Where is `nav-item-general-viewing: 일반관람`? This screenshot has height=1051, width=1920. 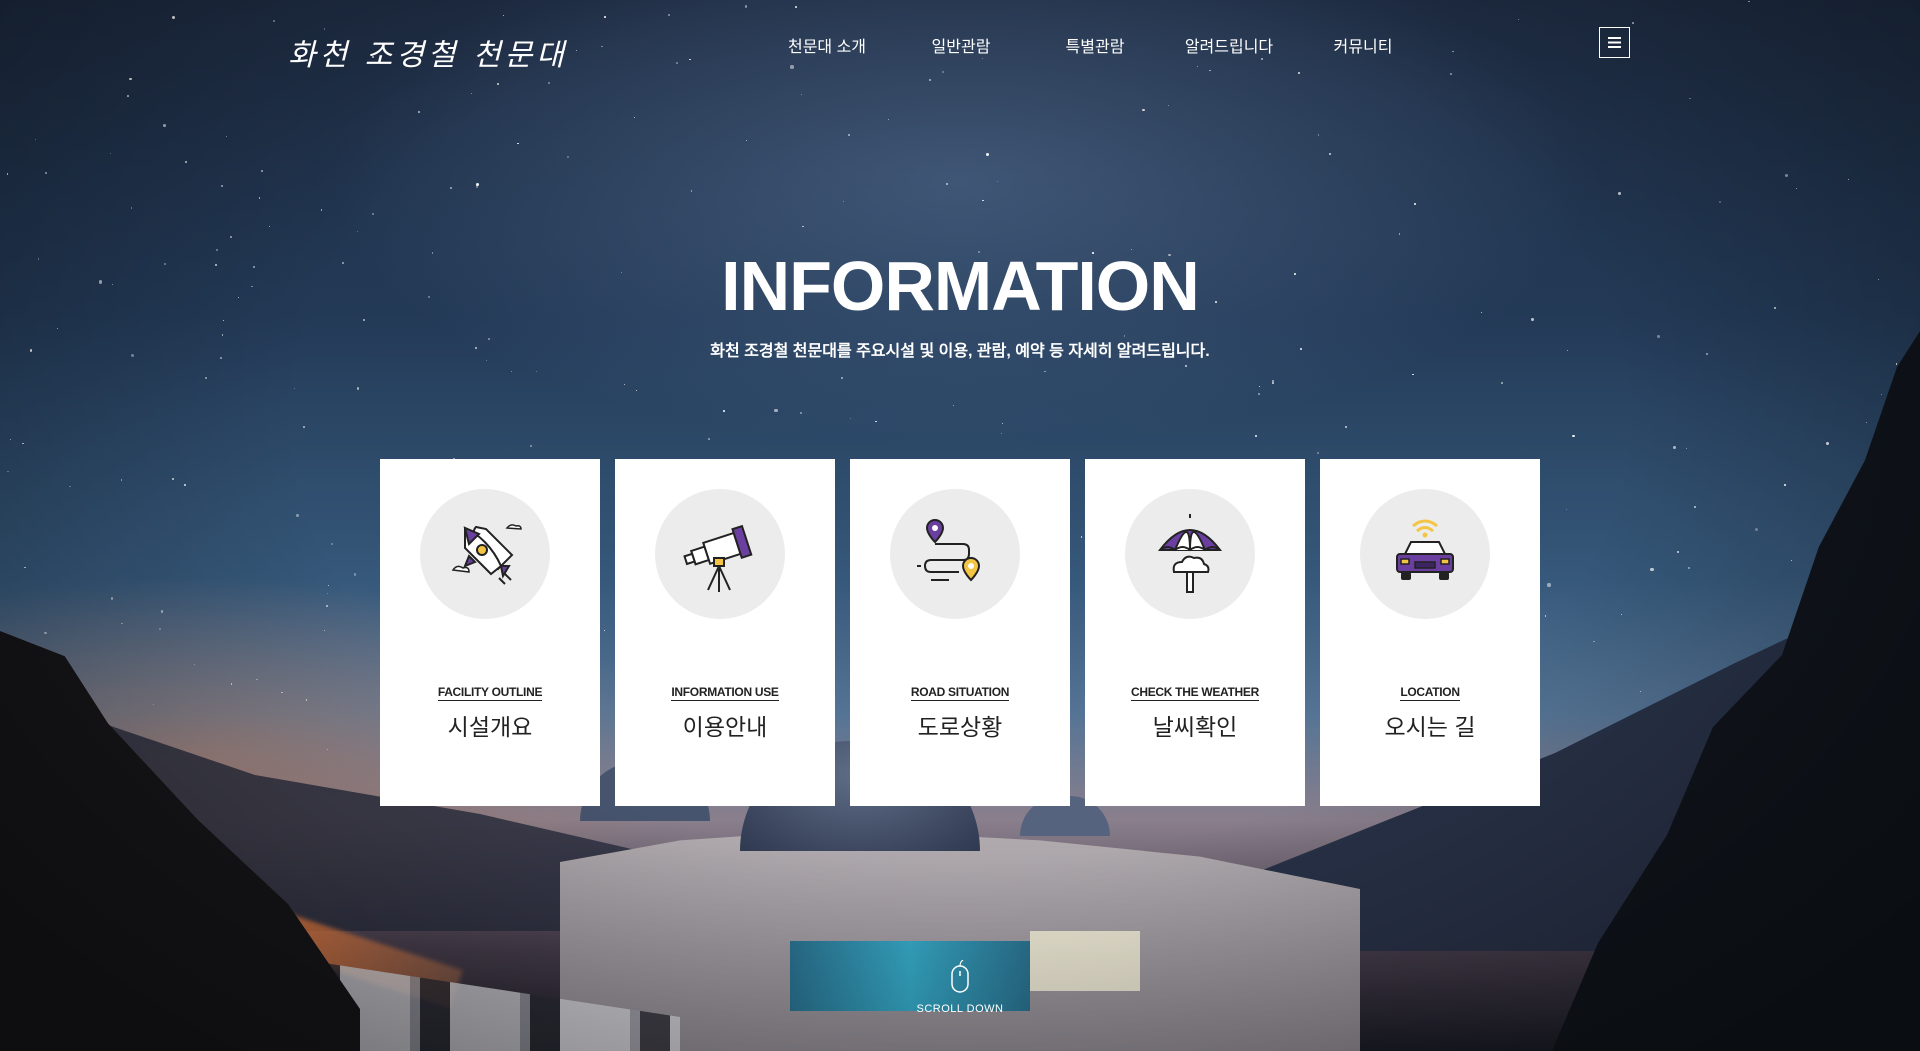
nav-item-general-viewing: 일반관람 is located at coordinates (961, 45).